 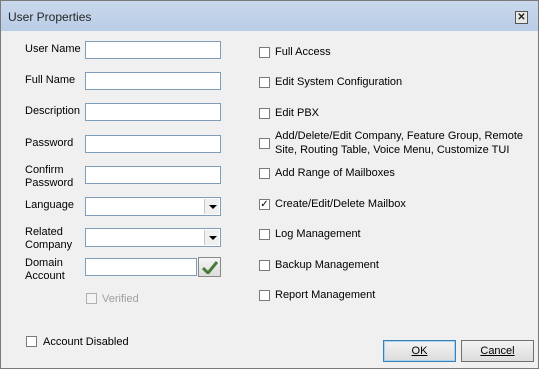 What do you see at coordinates (335, 173) in the screenshot?
I see `add-range-of-mailboxes-label: Add Range of Mailboxes` at bounding box center [335, 173].